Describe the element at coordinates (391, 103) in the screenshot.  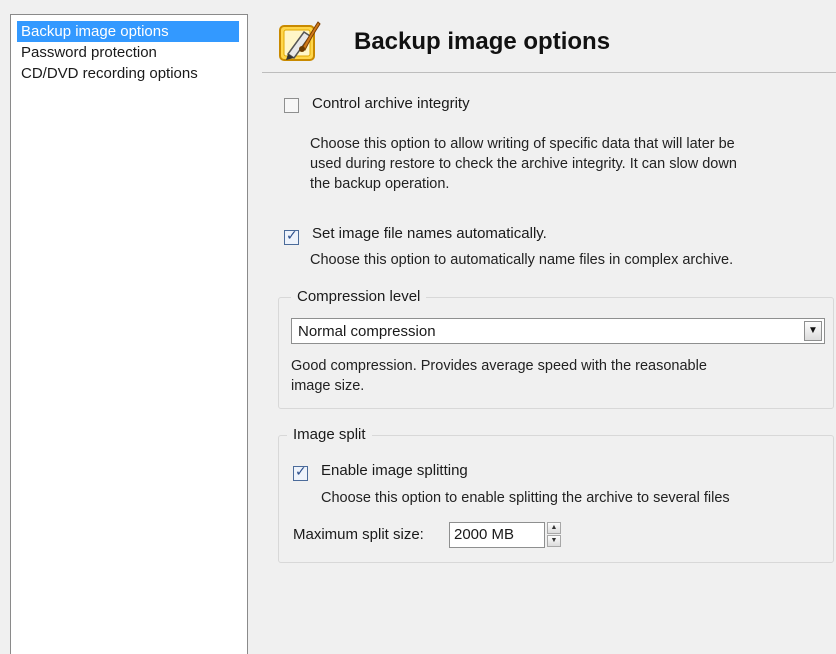
I see `control-integrity-label: Control archive integrity` at that location.